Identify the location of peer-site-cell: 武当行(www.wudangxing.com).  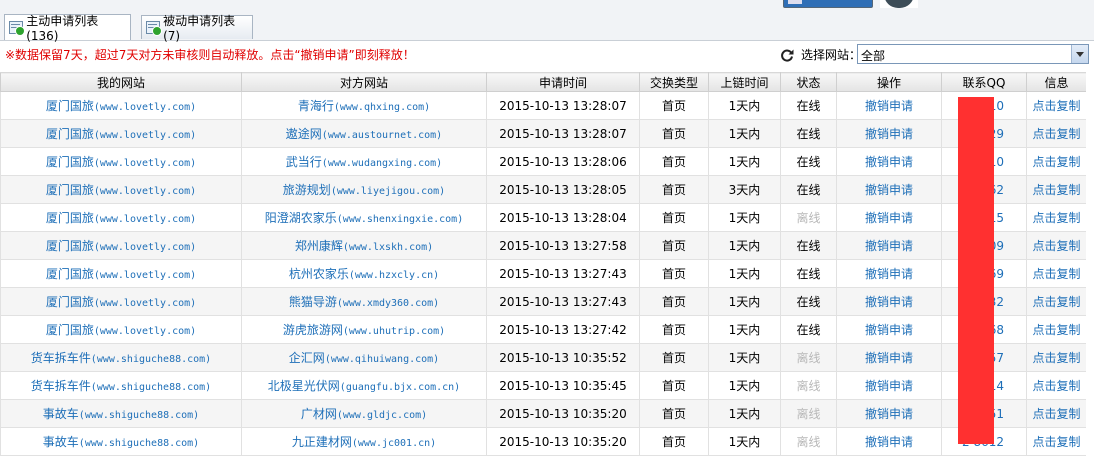
(364, 161).